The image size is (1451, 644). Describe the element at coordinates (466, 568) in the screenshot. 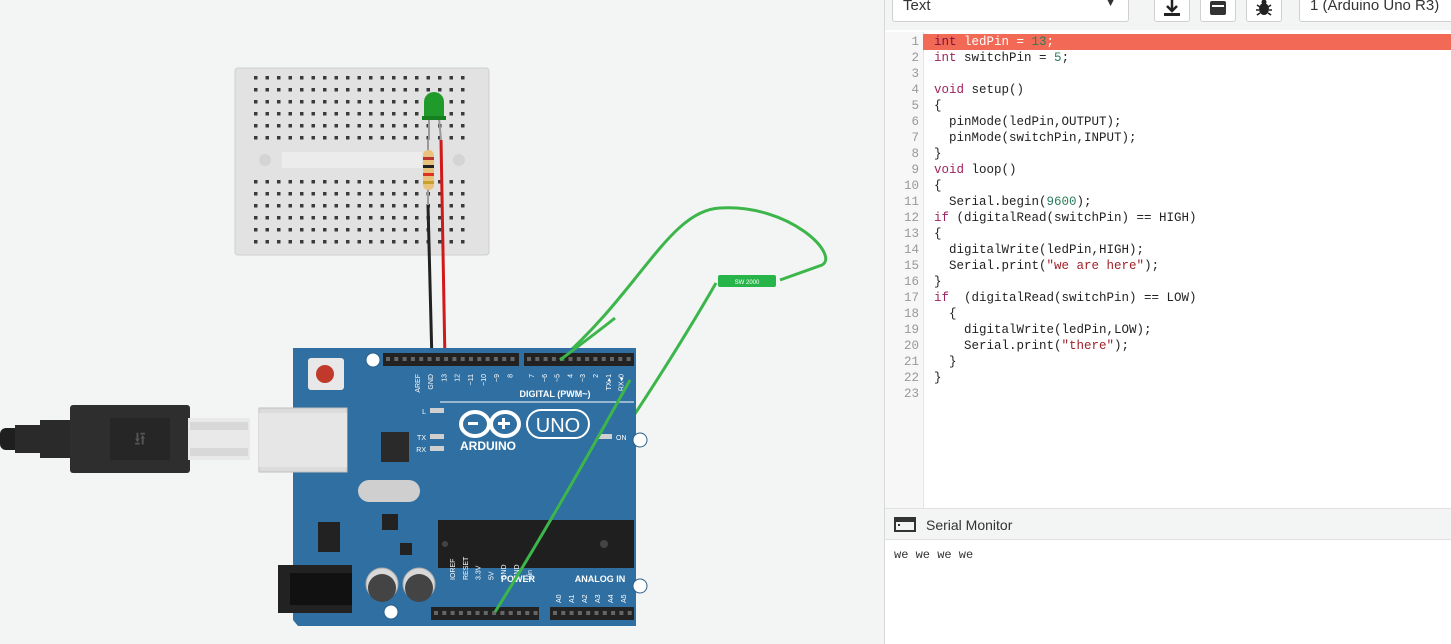

I see `pin-label: RESET` at that location.